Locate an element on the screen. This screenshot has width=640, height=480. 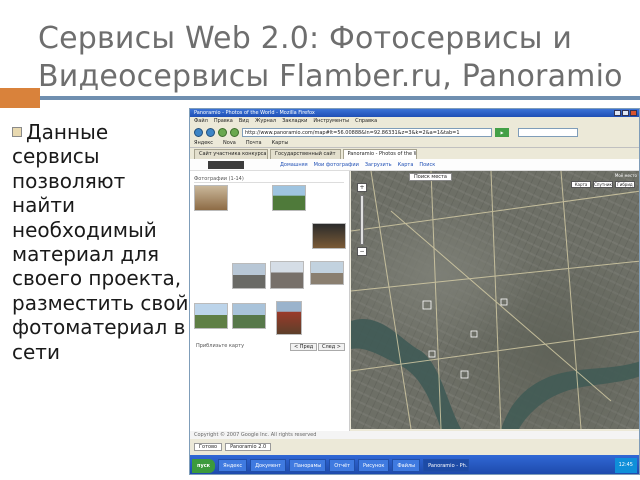
browser-tab: Сайт участника конкурса is located at coordinates (231, 154).